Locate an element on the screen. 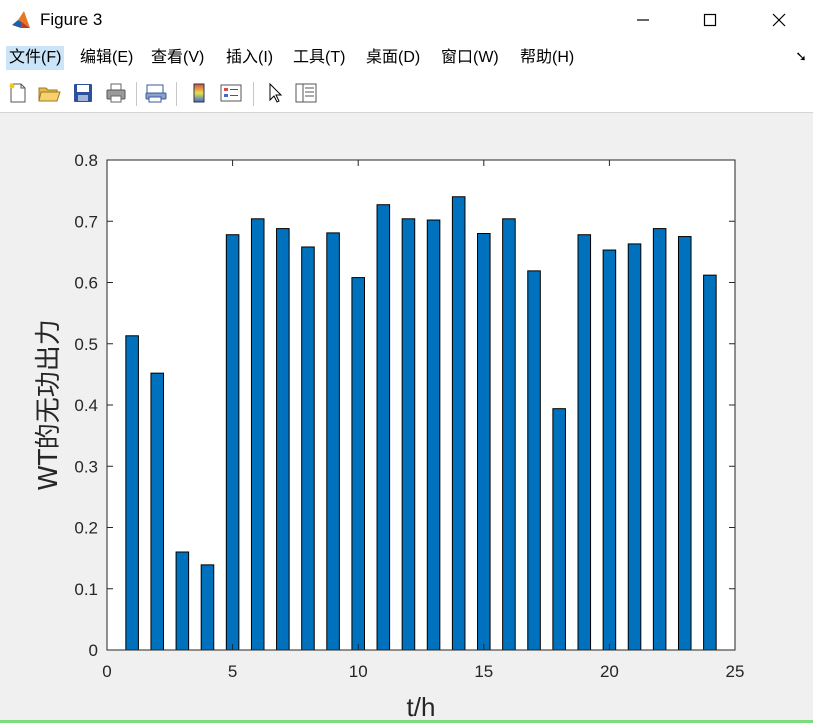 The width and height of the screenshot is (813, 723). bar-t21 is located at coordinates (634, 447).